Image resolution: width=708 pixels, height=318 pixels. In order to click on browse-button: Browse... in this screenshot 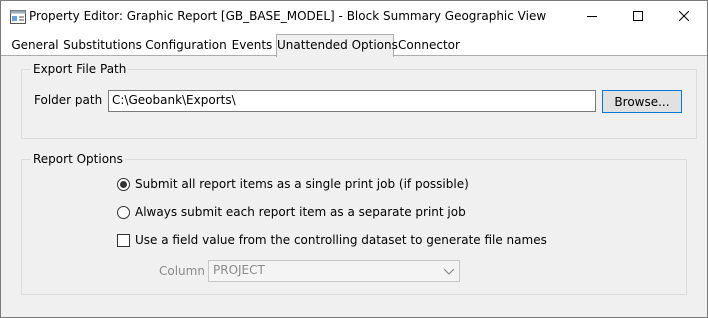, I will do `click(642, 101)`.